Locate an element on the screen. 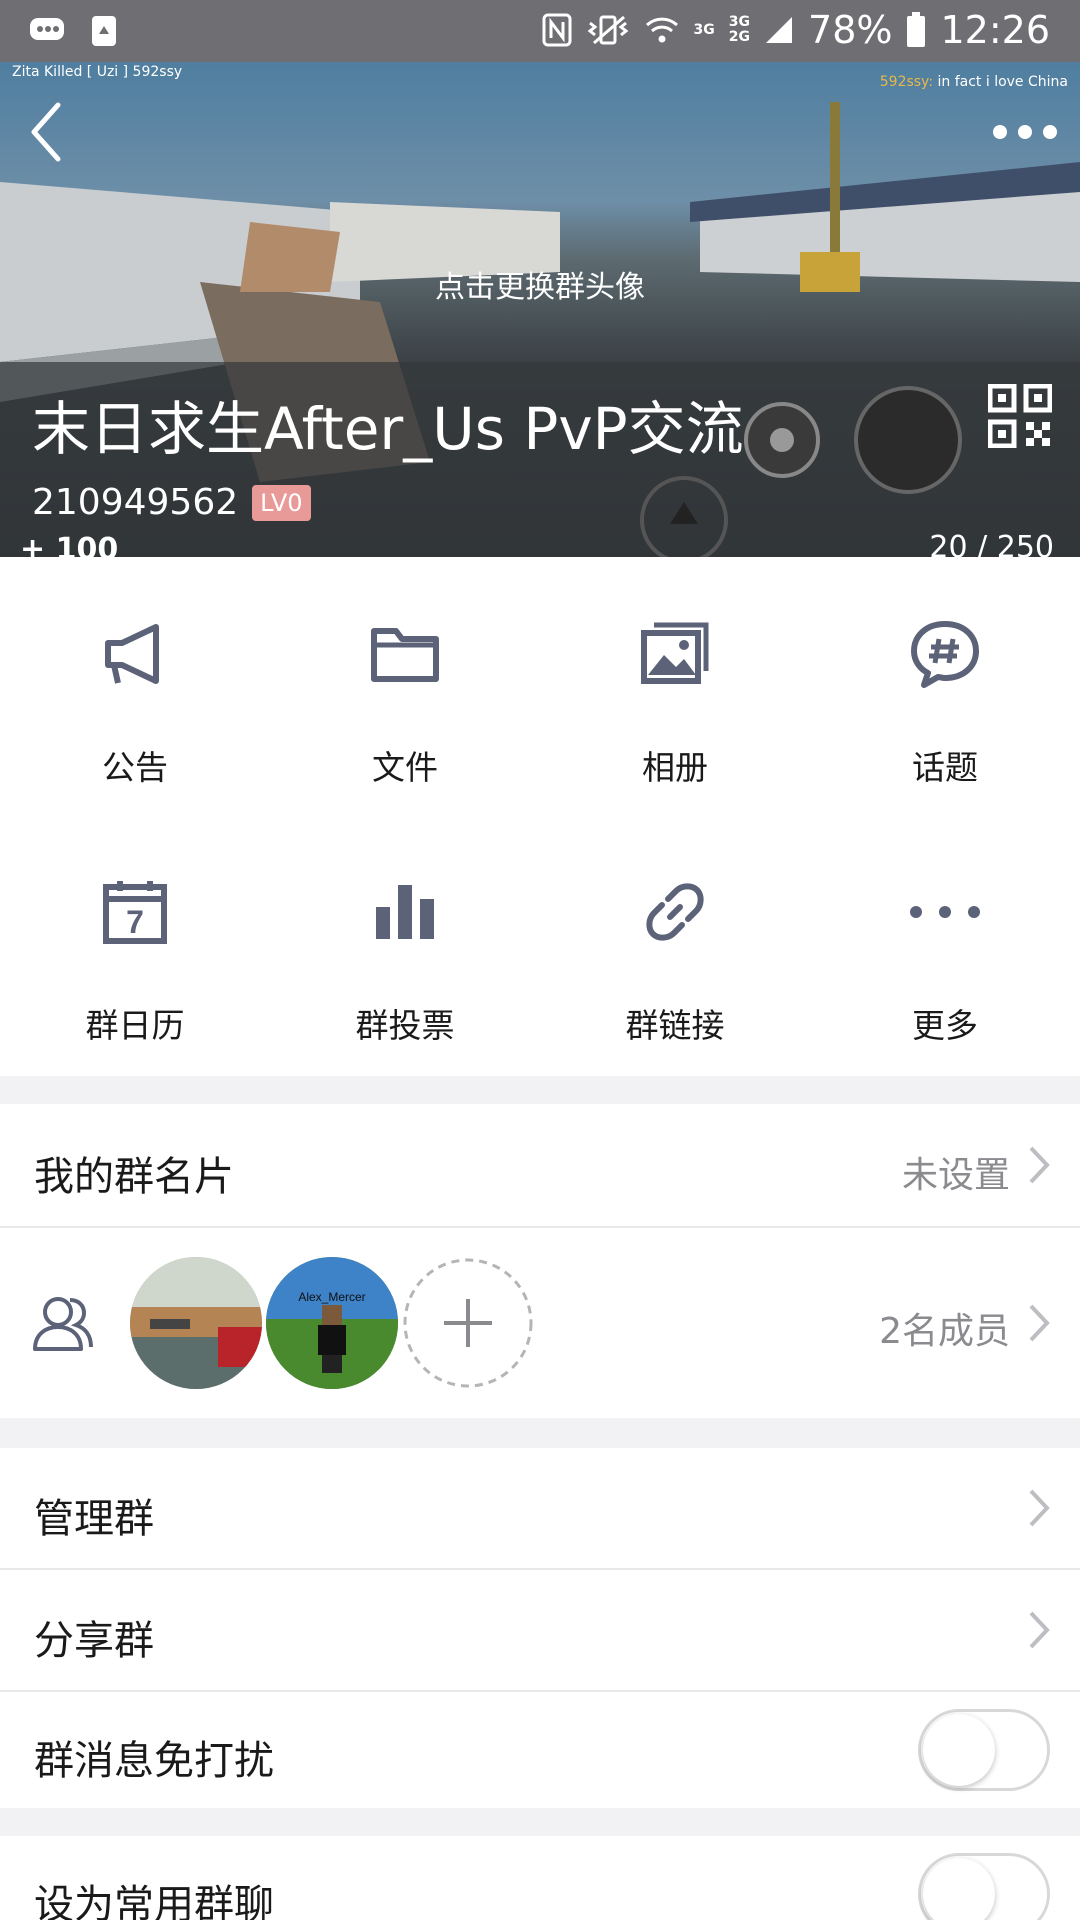  share-group-row: 分享群 is located at coordinates (540, 1630).